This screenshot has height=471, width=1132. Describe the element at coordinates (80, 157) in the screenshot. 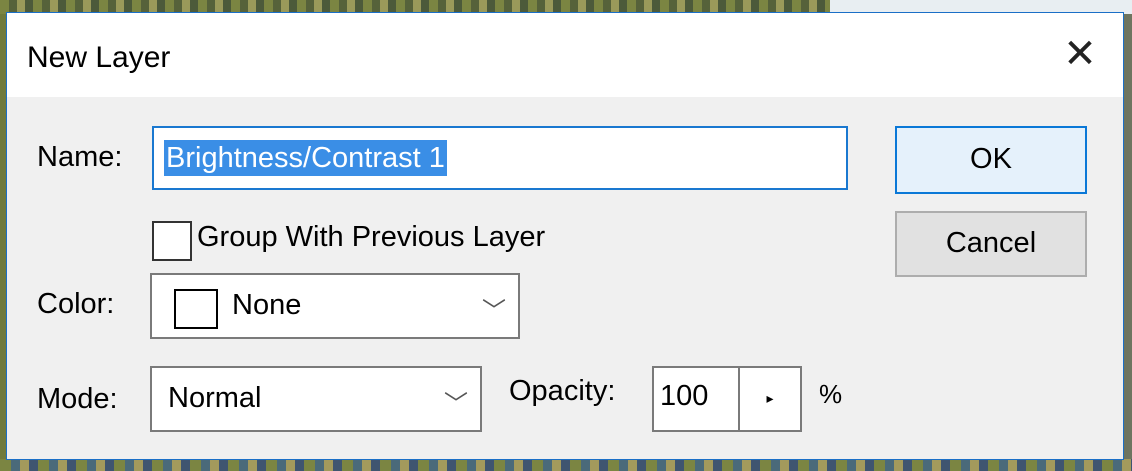

I see `name-label: Name:` at that location.